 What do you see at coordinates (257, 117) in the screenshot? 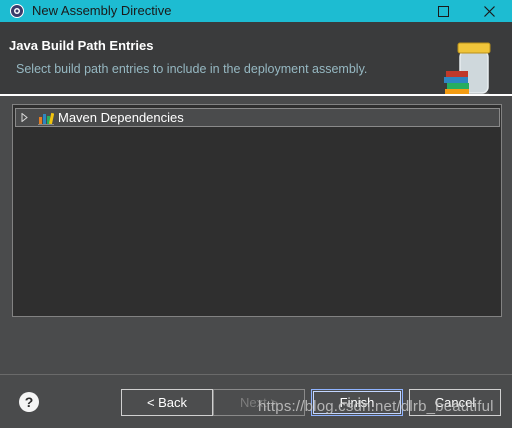
I see `tree-item-maven-dependencies: Maven Dependencies` at bounding box center [257, 117].